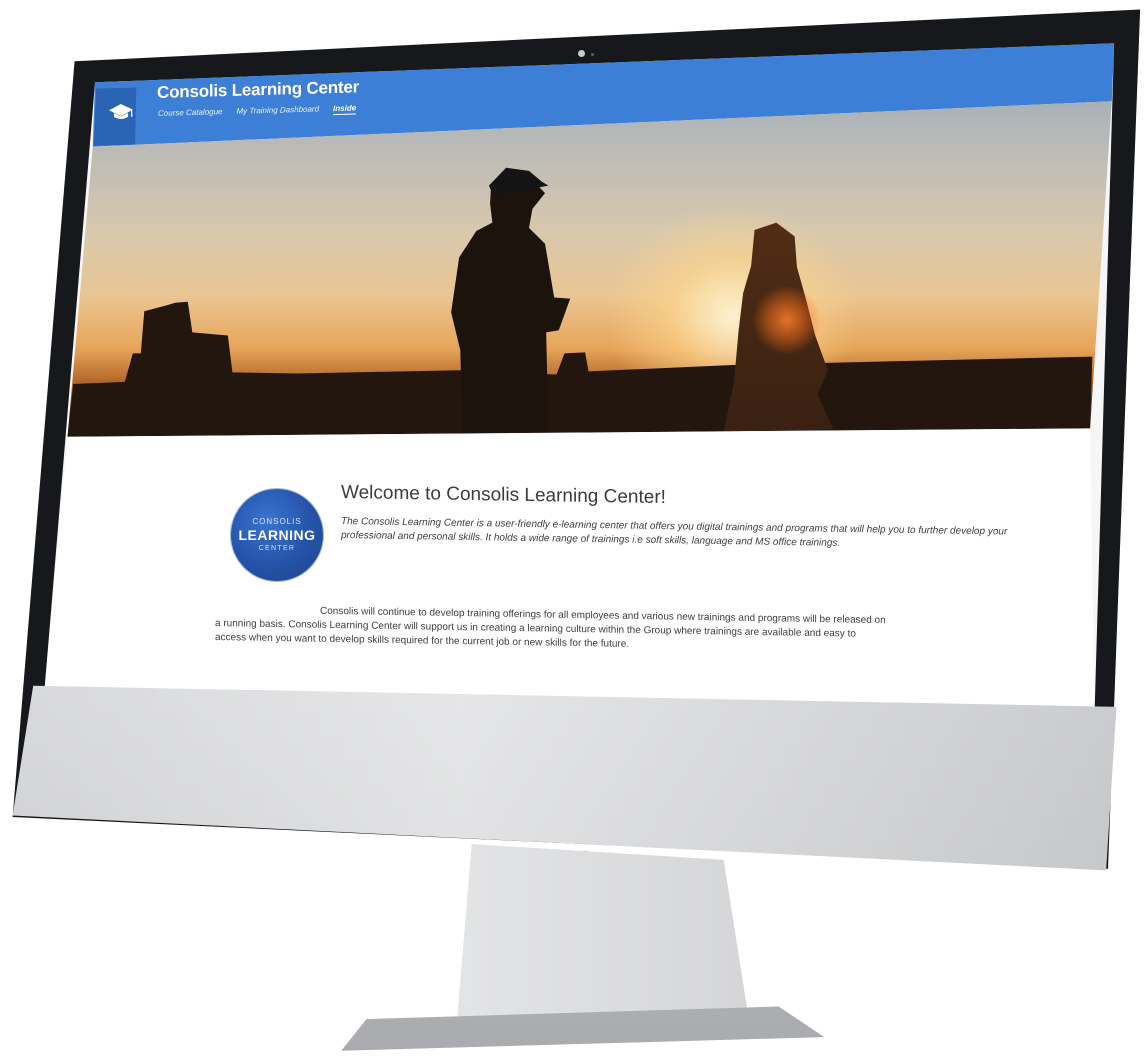 The image size is (1145, 1057). I want to click on badge-main-text: LEARNING, so click(277, 534).